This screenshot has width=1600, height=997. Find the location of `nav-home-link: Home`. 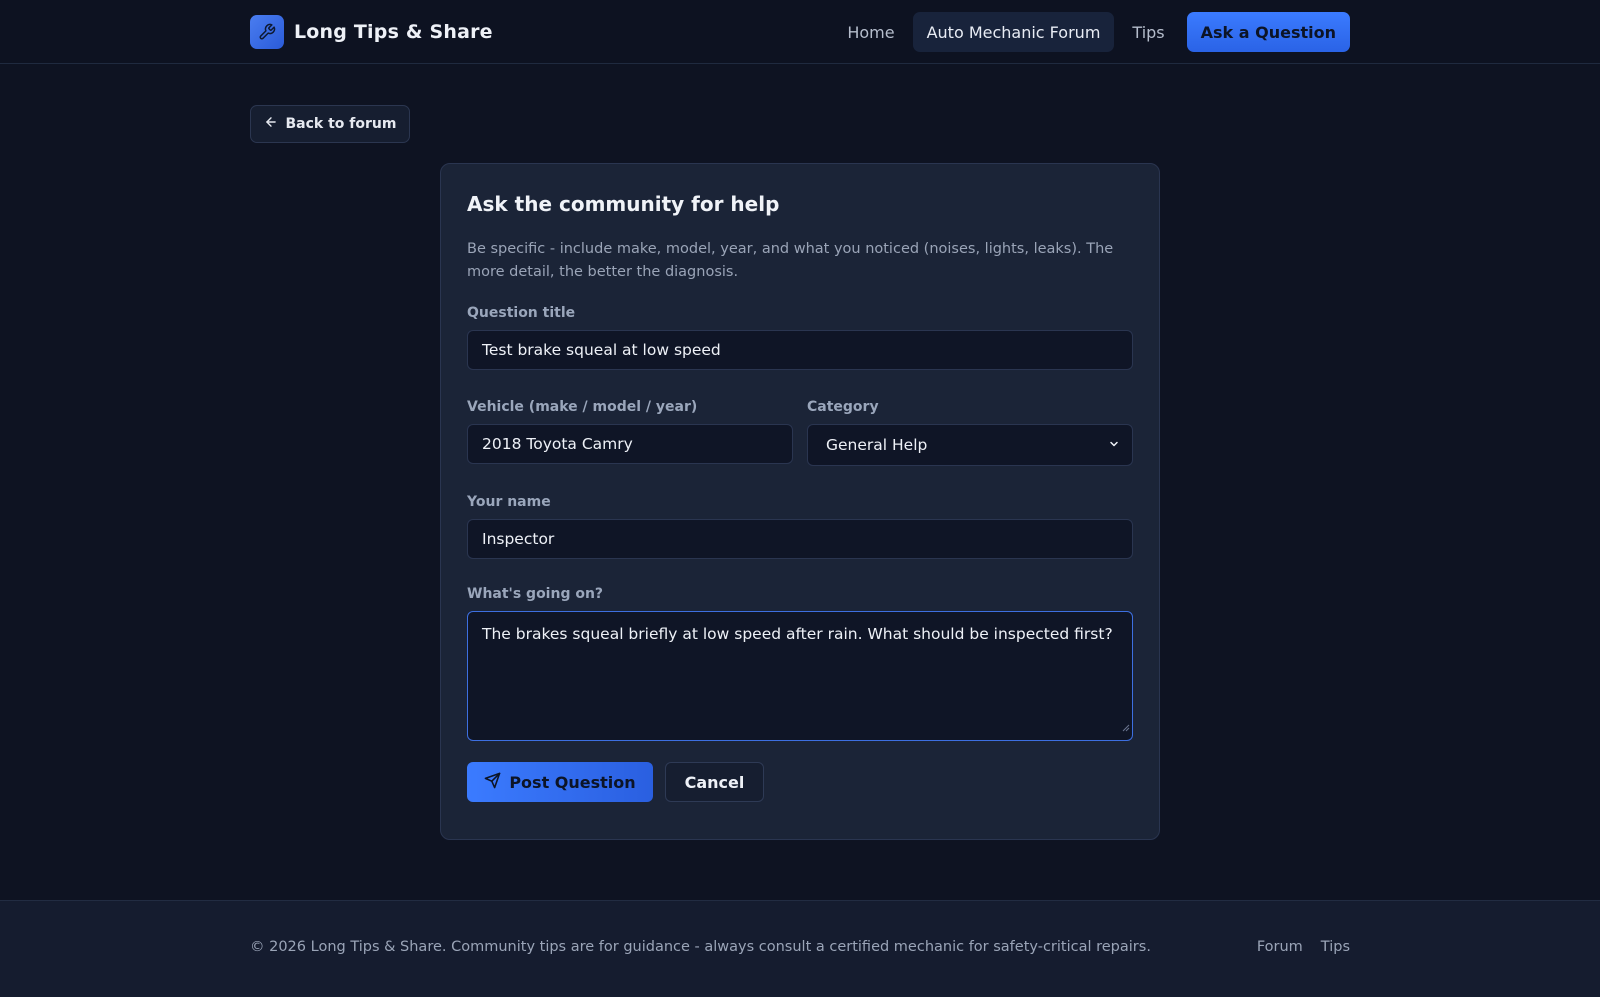

nav-home-link: Home is located at coordinates (870, 32).